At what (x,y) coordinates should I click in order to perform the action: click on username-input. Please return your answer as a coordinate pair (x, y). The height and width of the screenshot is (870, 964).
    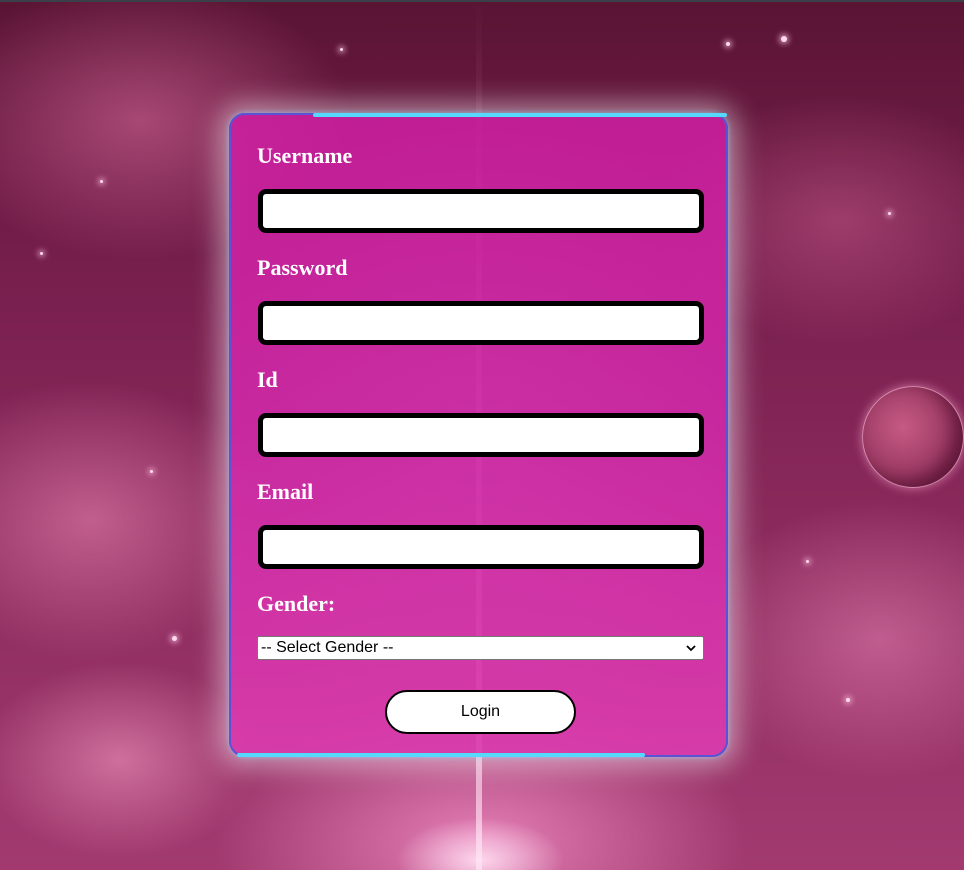
    Looking at the image, I should click on (481, 211).